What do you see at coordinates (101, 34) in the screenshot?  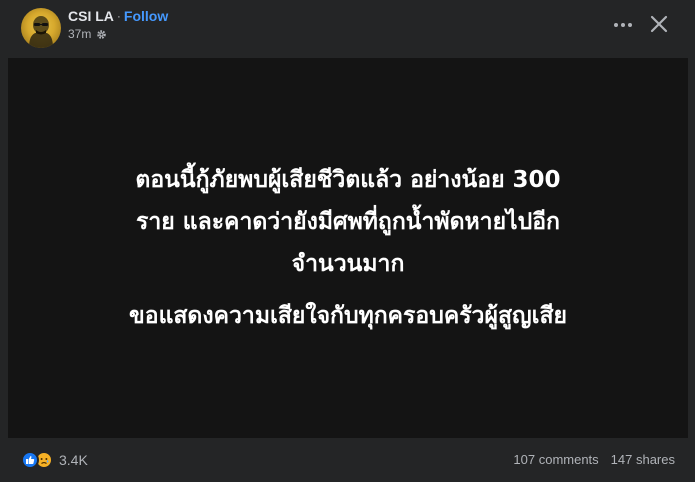 I see `gear-icon` at bounding box center [101, 34].